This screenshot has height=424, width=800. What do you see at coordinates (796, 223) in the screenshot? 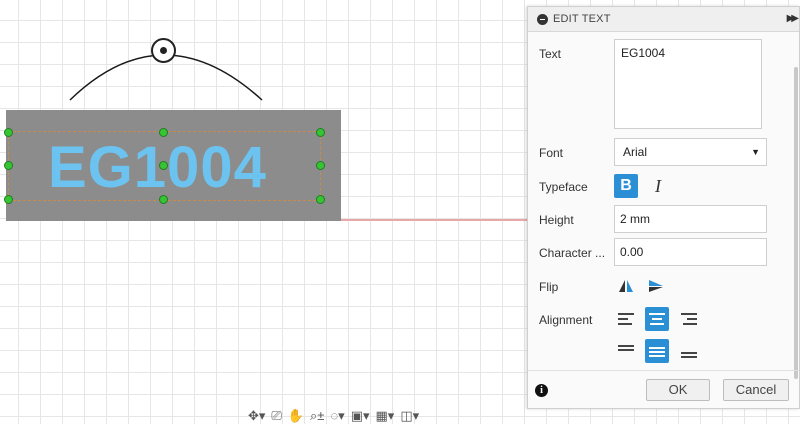
I see `scrollbar` at bounding box center [796, 223].